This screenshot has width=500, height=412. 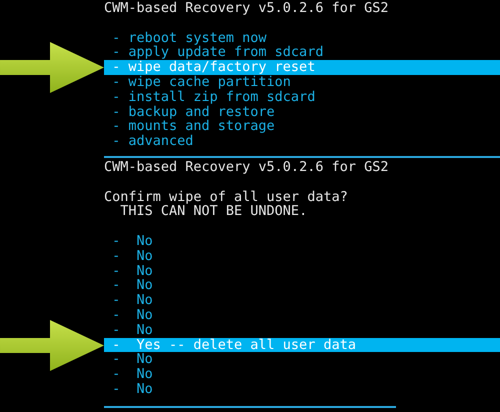 What do you see at coordinates (226, 197) in the screenshot?
I see `prompt-text: Confirm wipe of all user data?` at bounding box center [226, 197].